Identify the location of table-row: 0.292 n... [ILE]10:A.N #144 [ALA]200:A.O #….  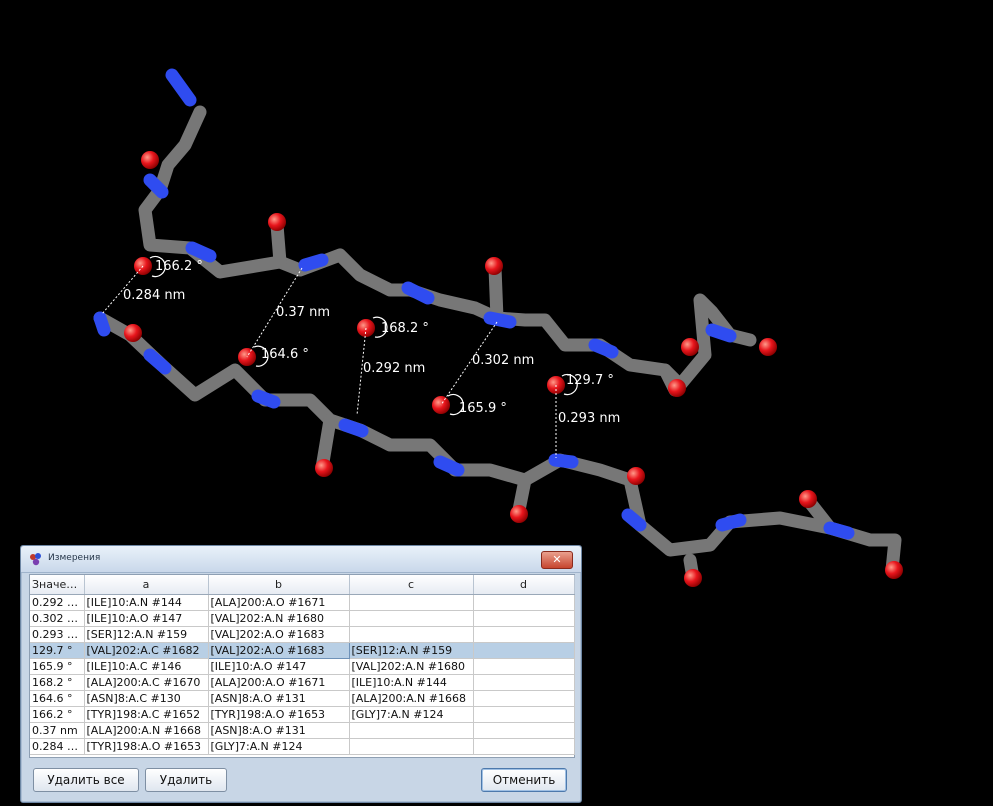
(302, 602).